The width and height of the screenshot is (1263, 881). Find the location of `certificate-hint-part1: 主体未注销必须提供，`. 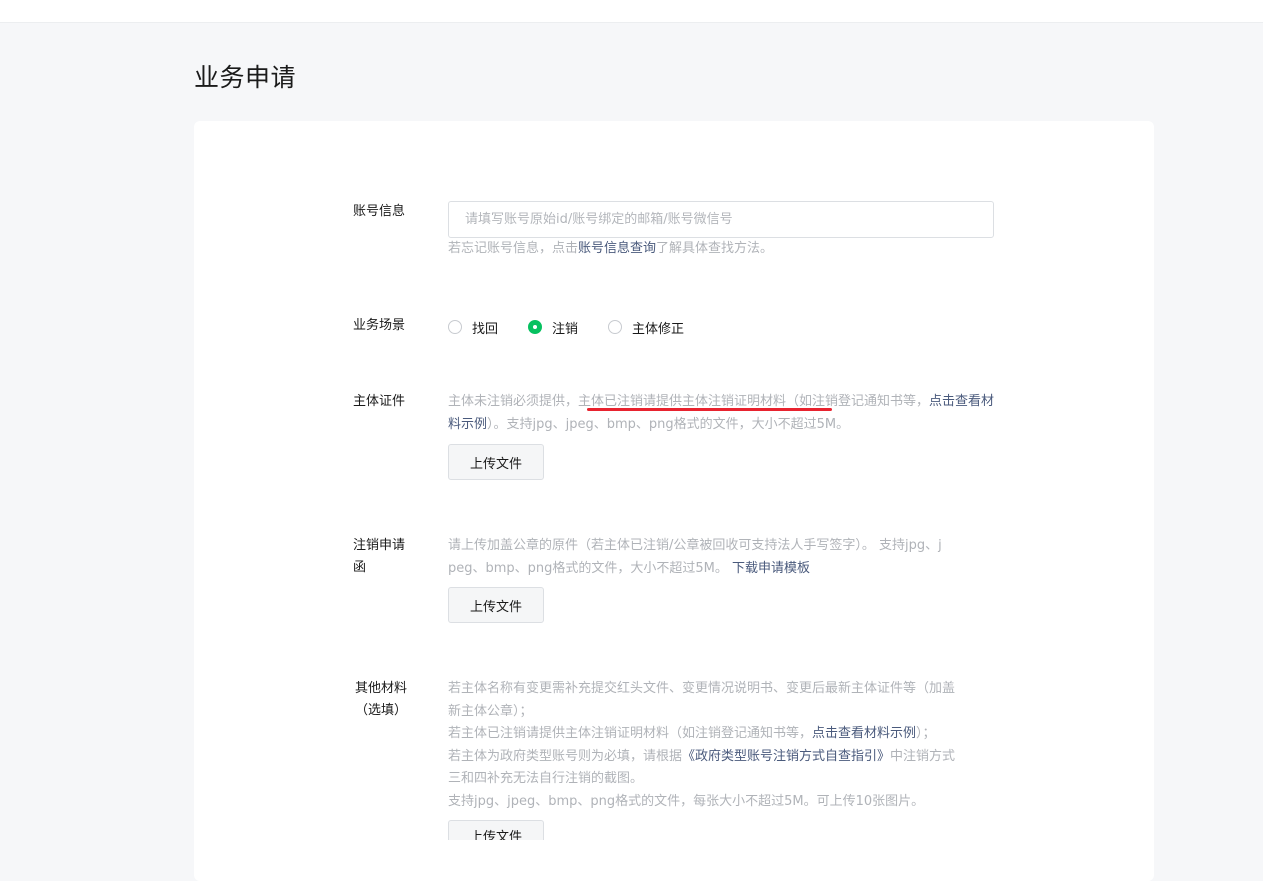

certificate-hint-part1: 主体未注销必须提供， is located at coordinates (513, 401).